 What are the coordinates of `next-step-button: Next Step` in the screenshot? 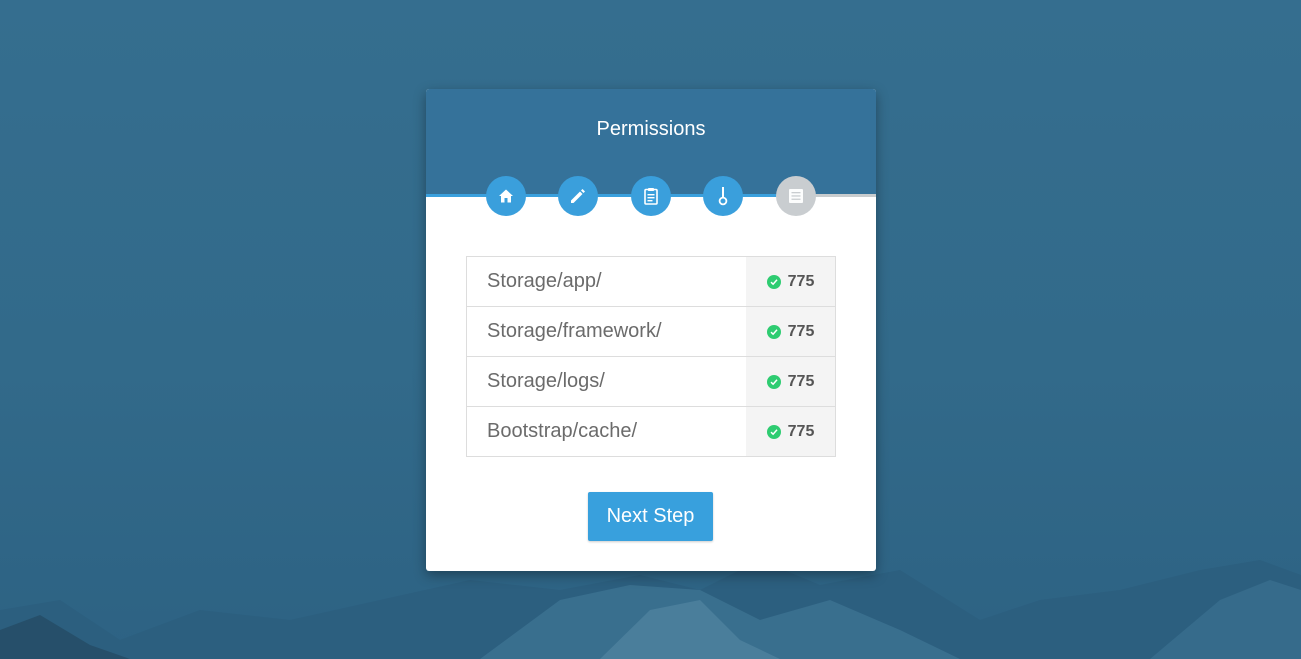 It's located at (650, 516).